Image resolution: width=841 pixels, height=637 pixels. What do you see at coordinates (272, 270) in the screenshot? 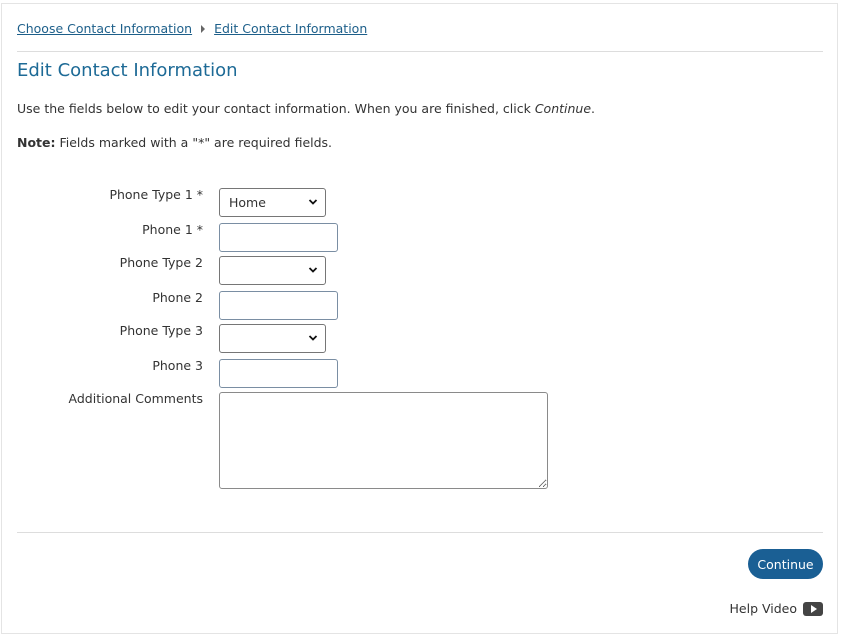
I see `phone-type-2-select` at bounding box center [272, 270].